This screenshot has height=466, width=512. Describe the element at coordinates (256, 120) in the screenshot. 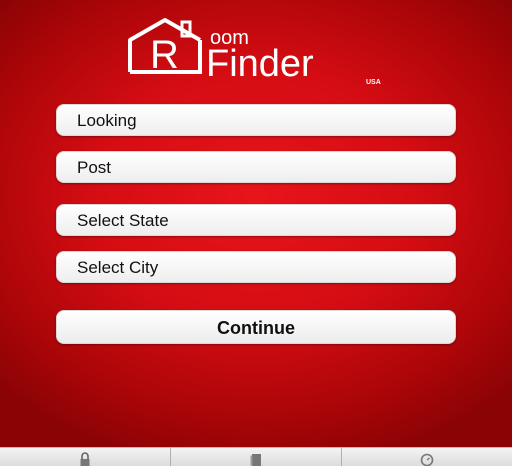

I see `looking-button: Looking` at that location.